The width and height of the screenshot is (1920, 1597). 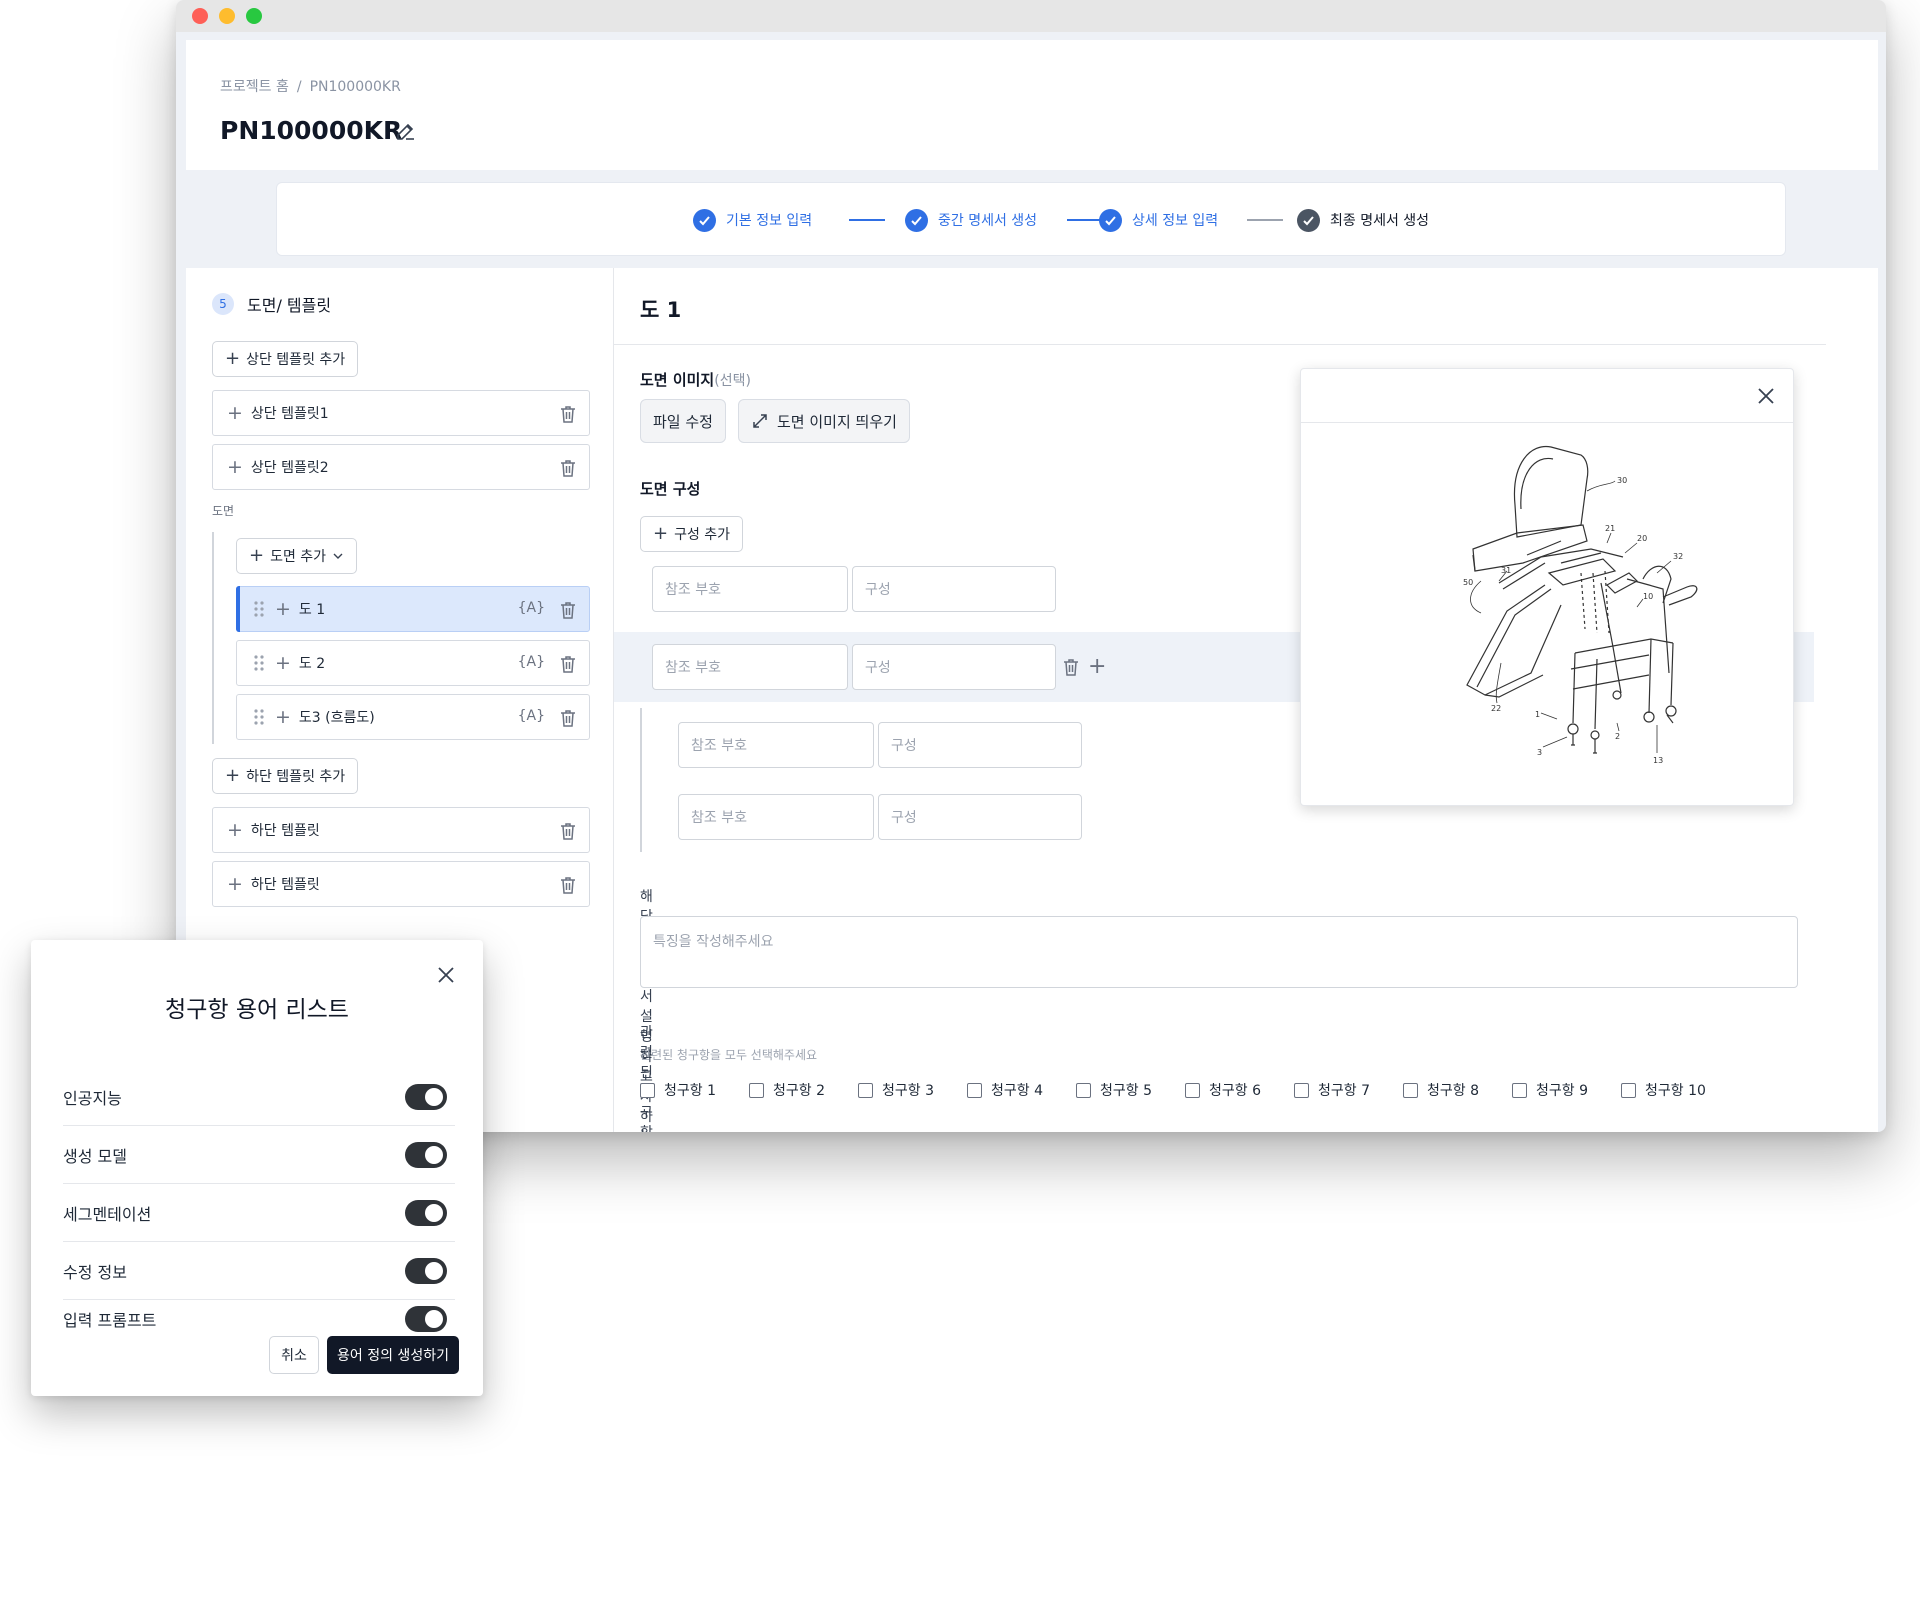 What do you see at coordinates (1580, 605) in the screenshot?
I see `patent-drawing-image: 30 21 20 32 31 50 10 22 1 2 3 13` at bounding box center [1580, 605].